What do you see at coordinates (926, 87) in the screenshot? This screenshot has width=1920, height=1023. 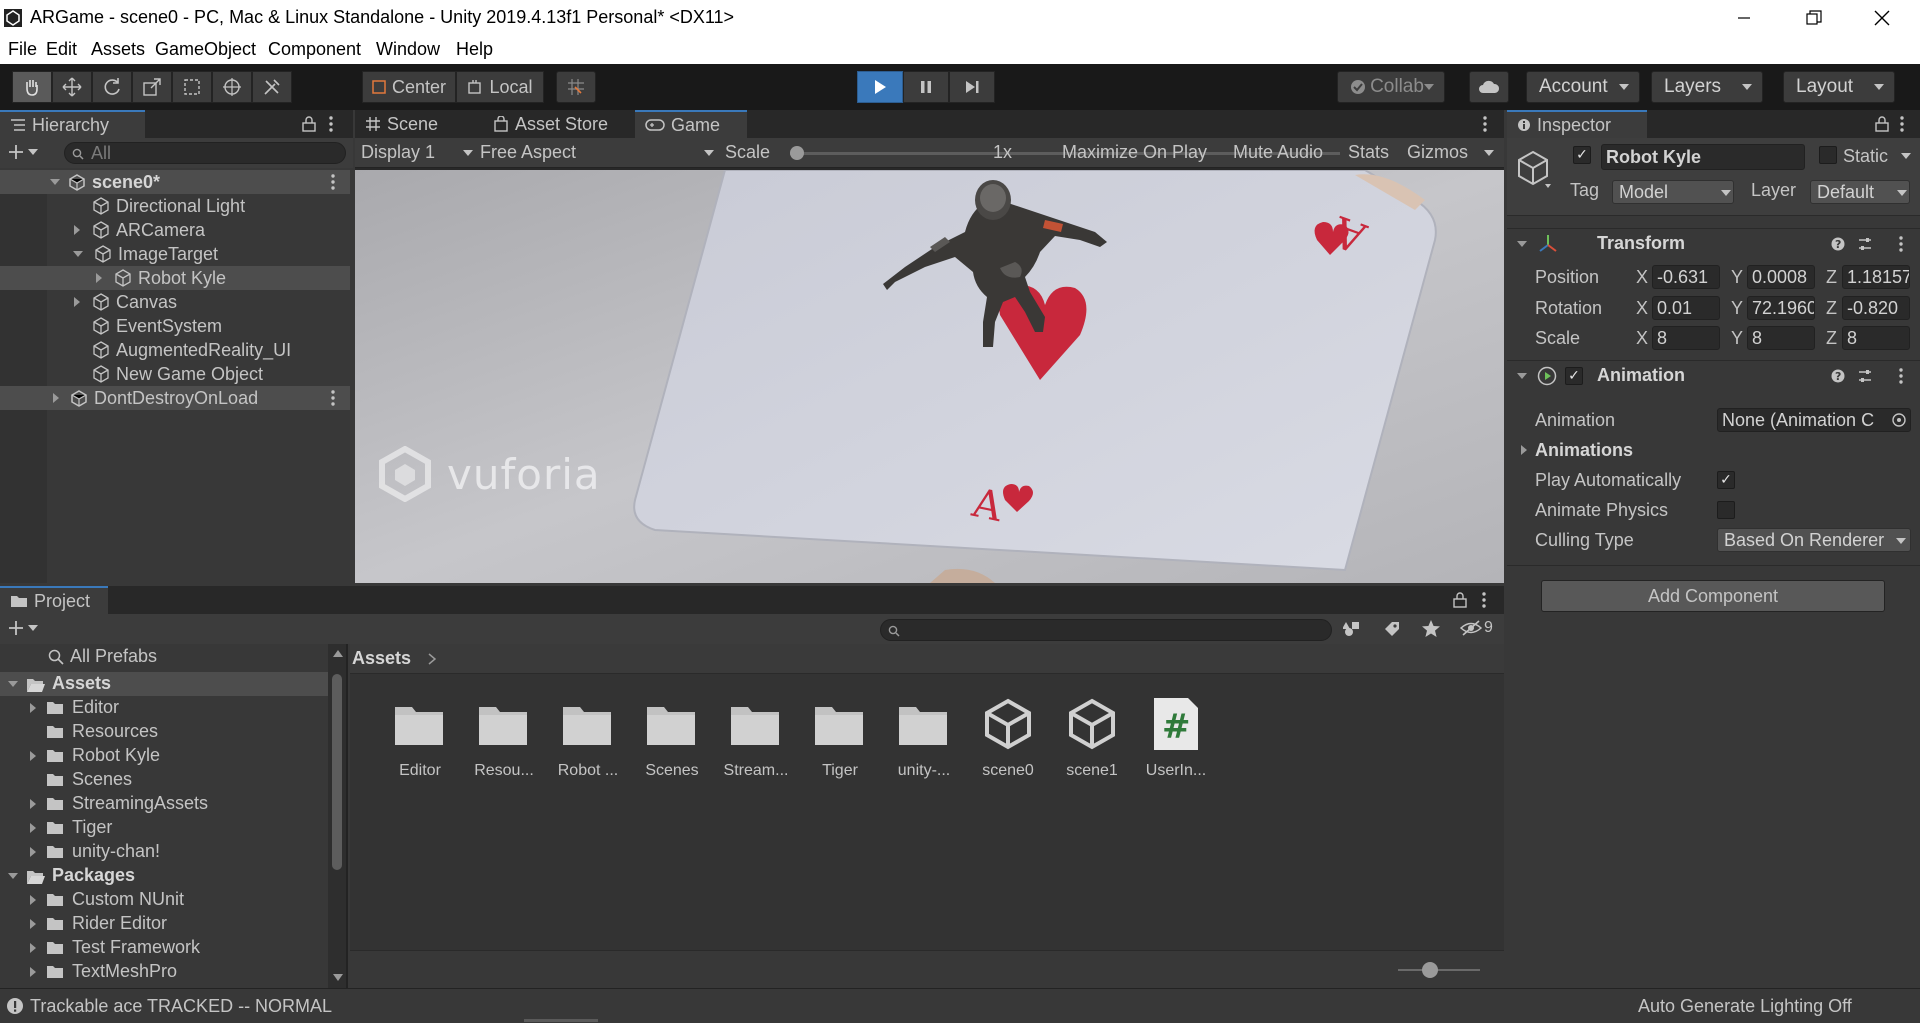 I see `pause-button` at bounding box center [926, 87].